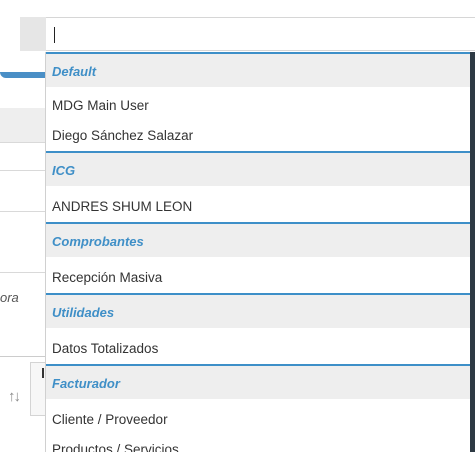 The width and height of the screenshot is (475, 452). What do you see at coordinates (23, 75) in the screenshot?
I see `background-tab-accent` at bounding box center [23, 75].